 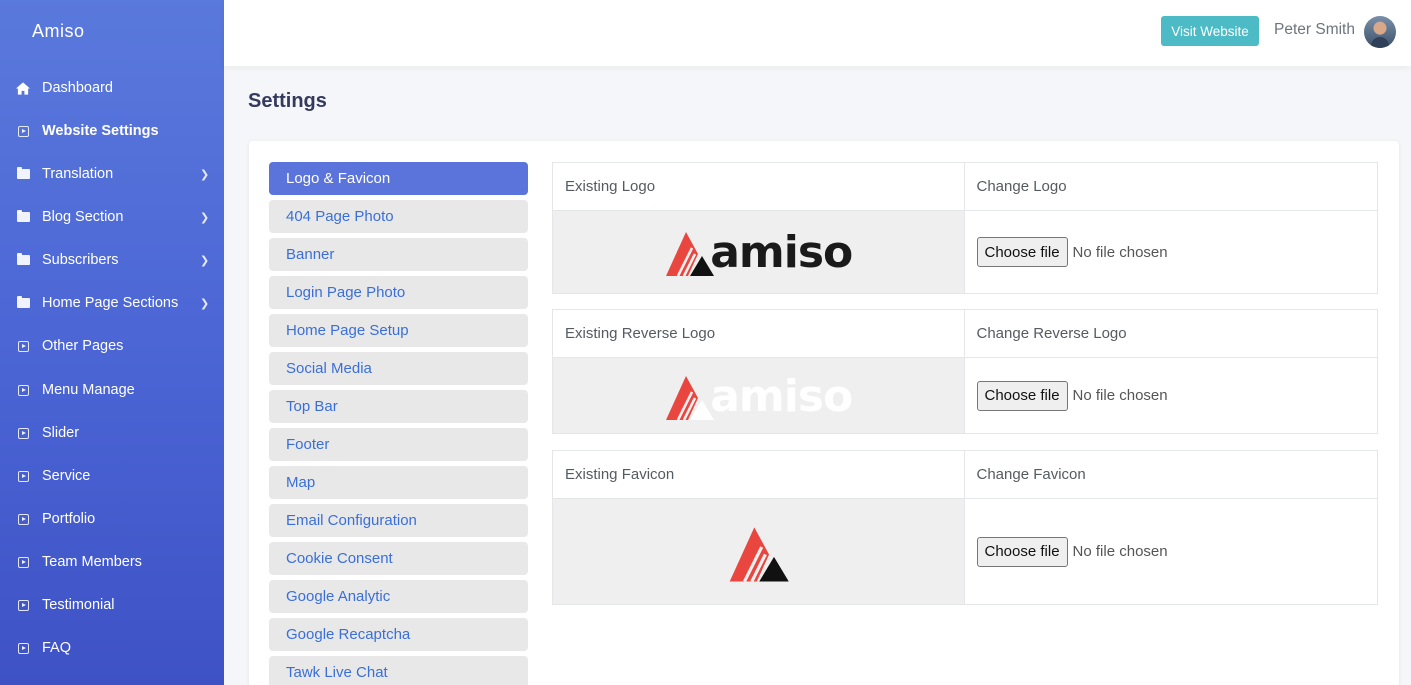 I want to click on sidebar-item-dashboard: Dashboard, so click(x=112, y=88).